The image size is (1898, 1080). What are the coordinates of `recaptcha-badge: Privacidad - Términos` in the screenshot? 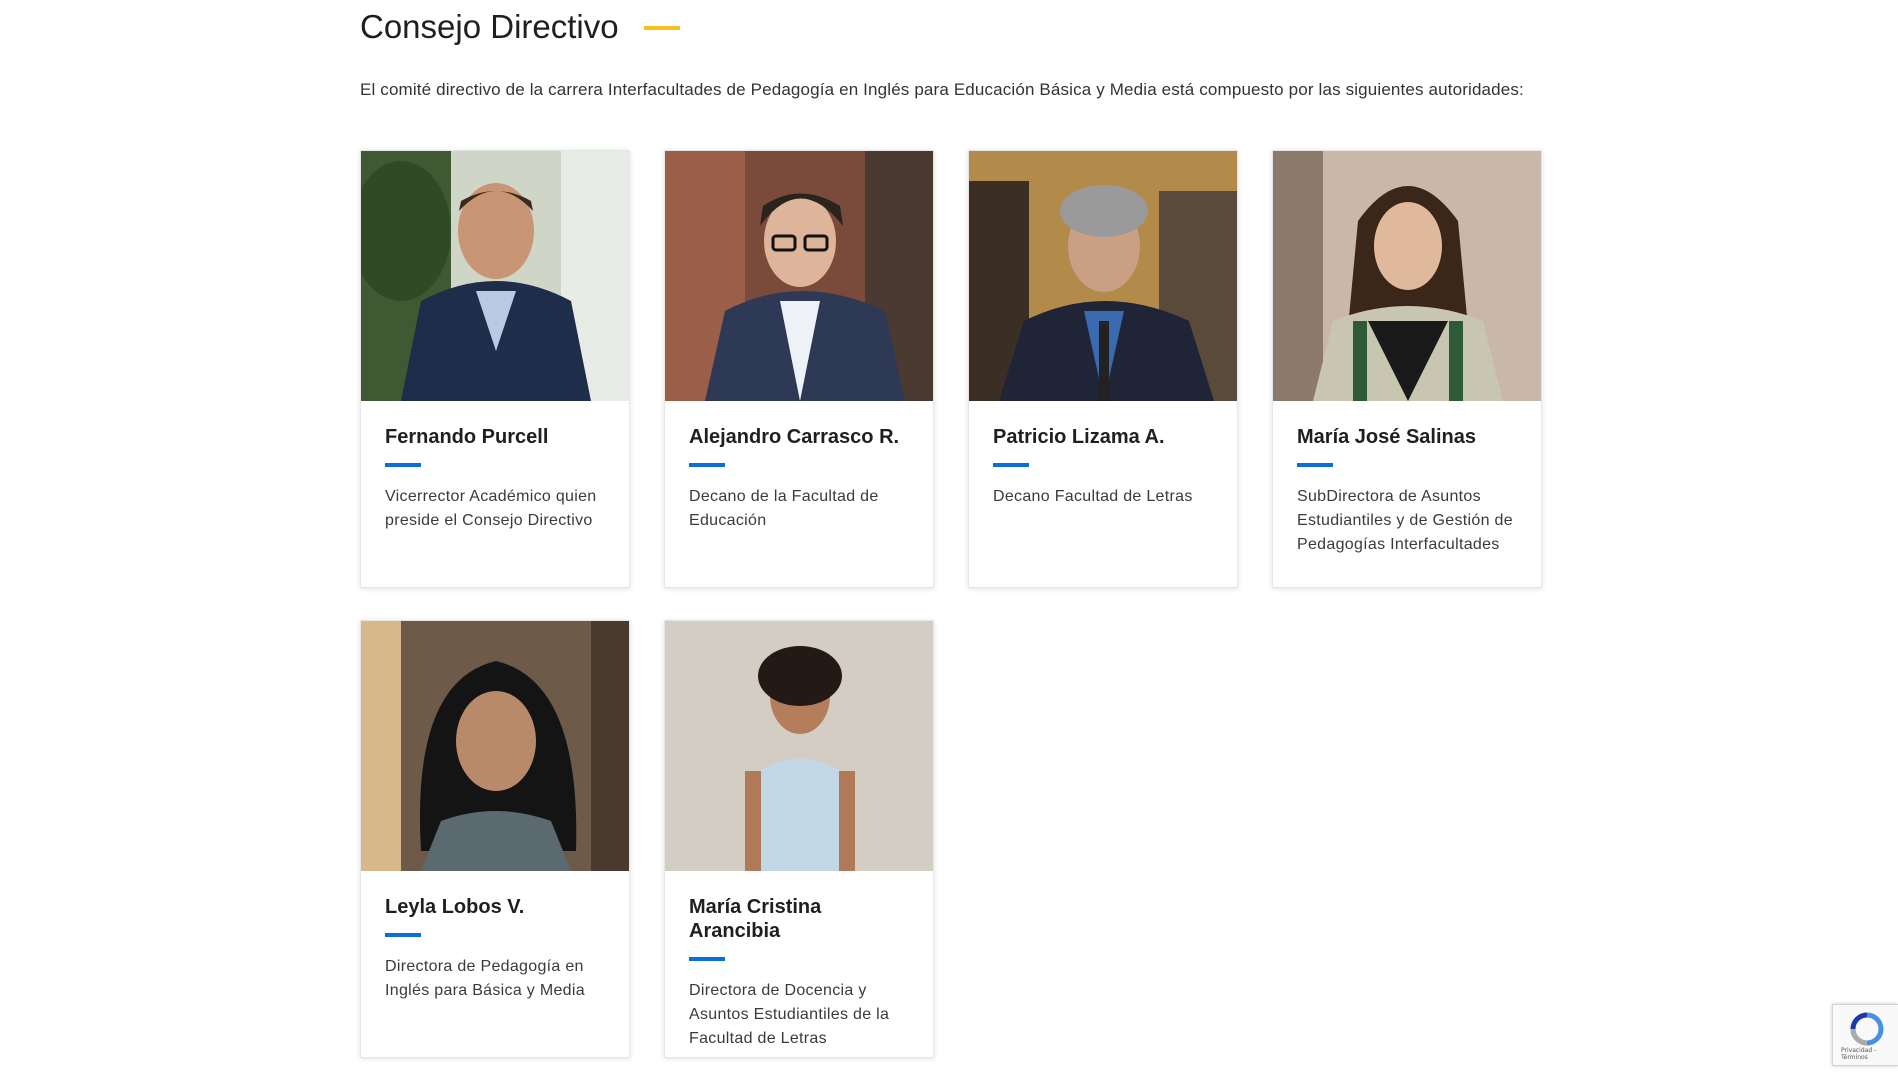 It's located at (1865, 1035).